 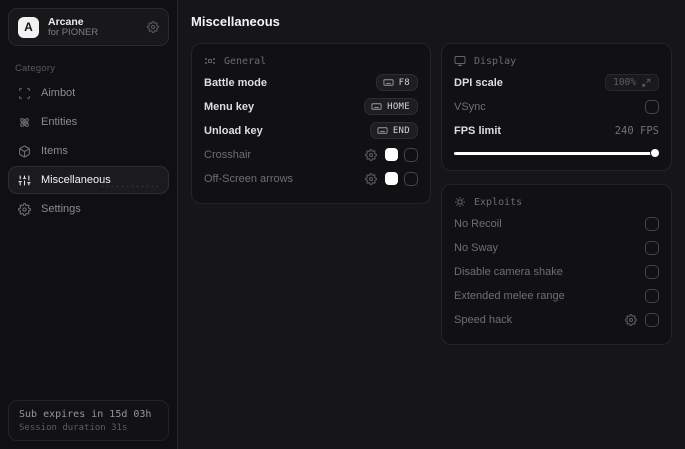 What do you see at coordinates (129, 186) in the screenshot?
I see `active-item-dots-texture` at bounding box center [129, 186].